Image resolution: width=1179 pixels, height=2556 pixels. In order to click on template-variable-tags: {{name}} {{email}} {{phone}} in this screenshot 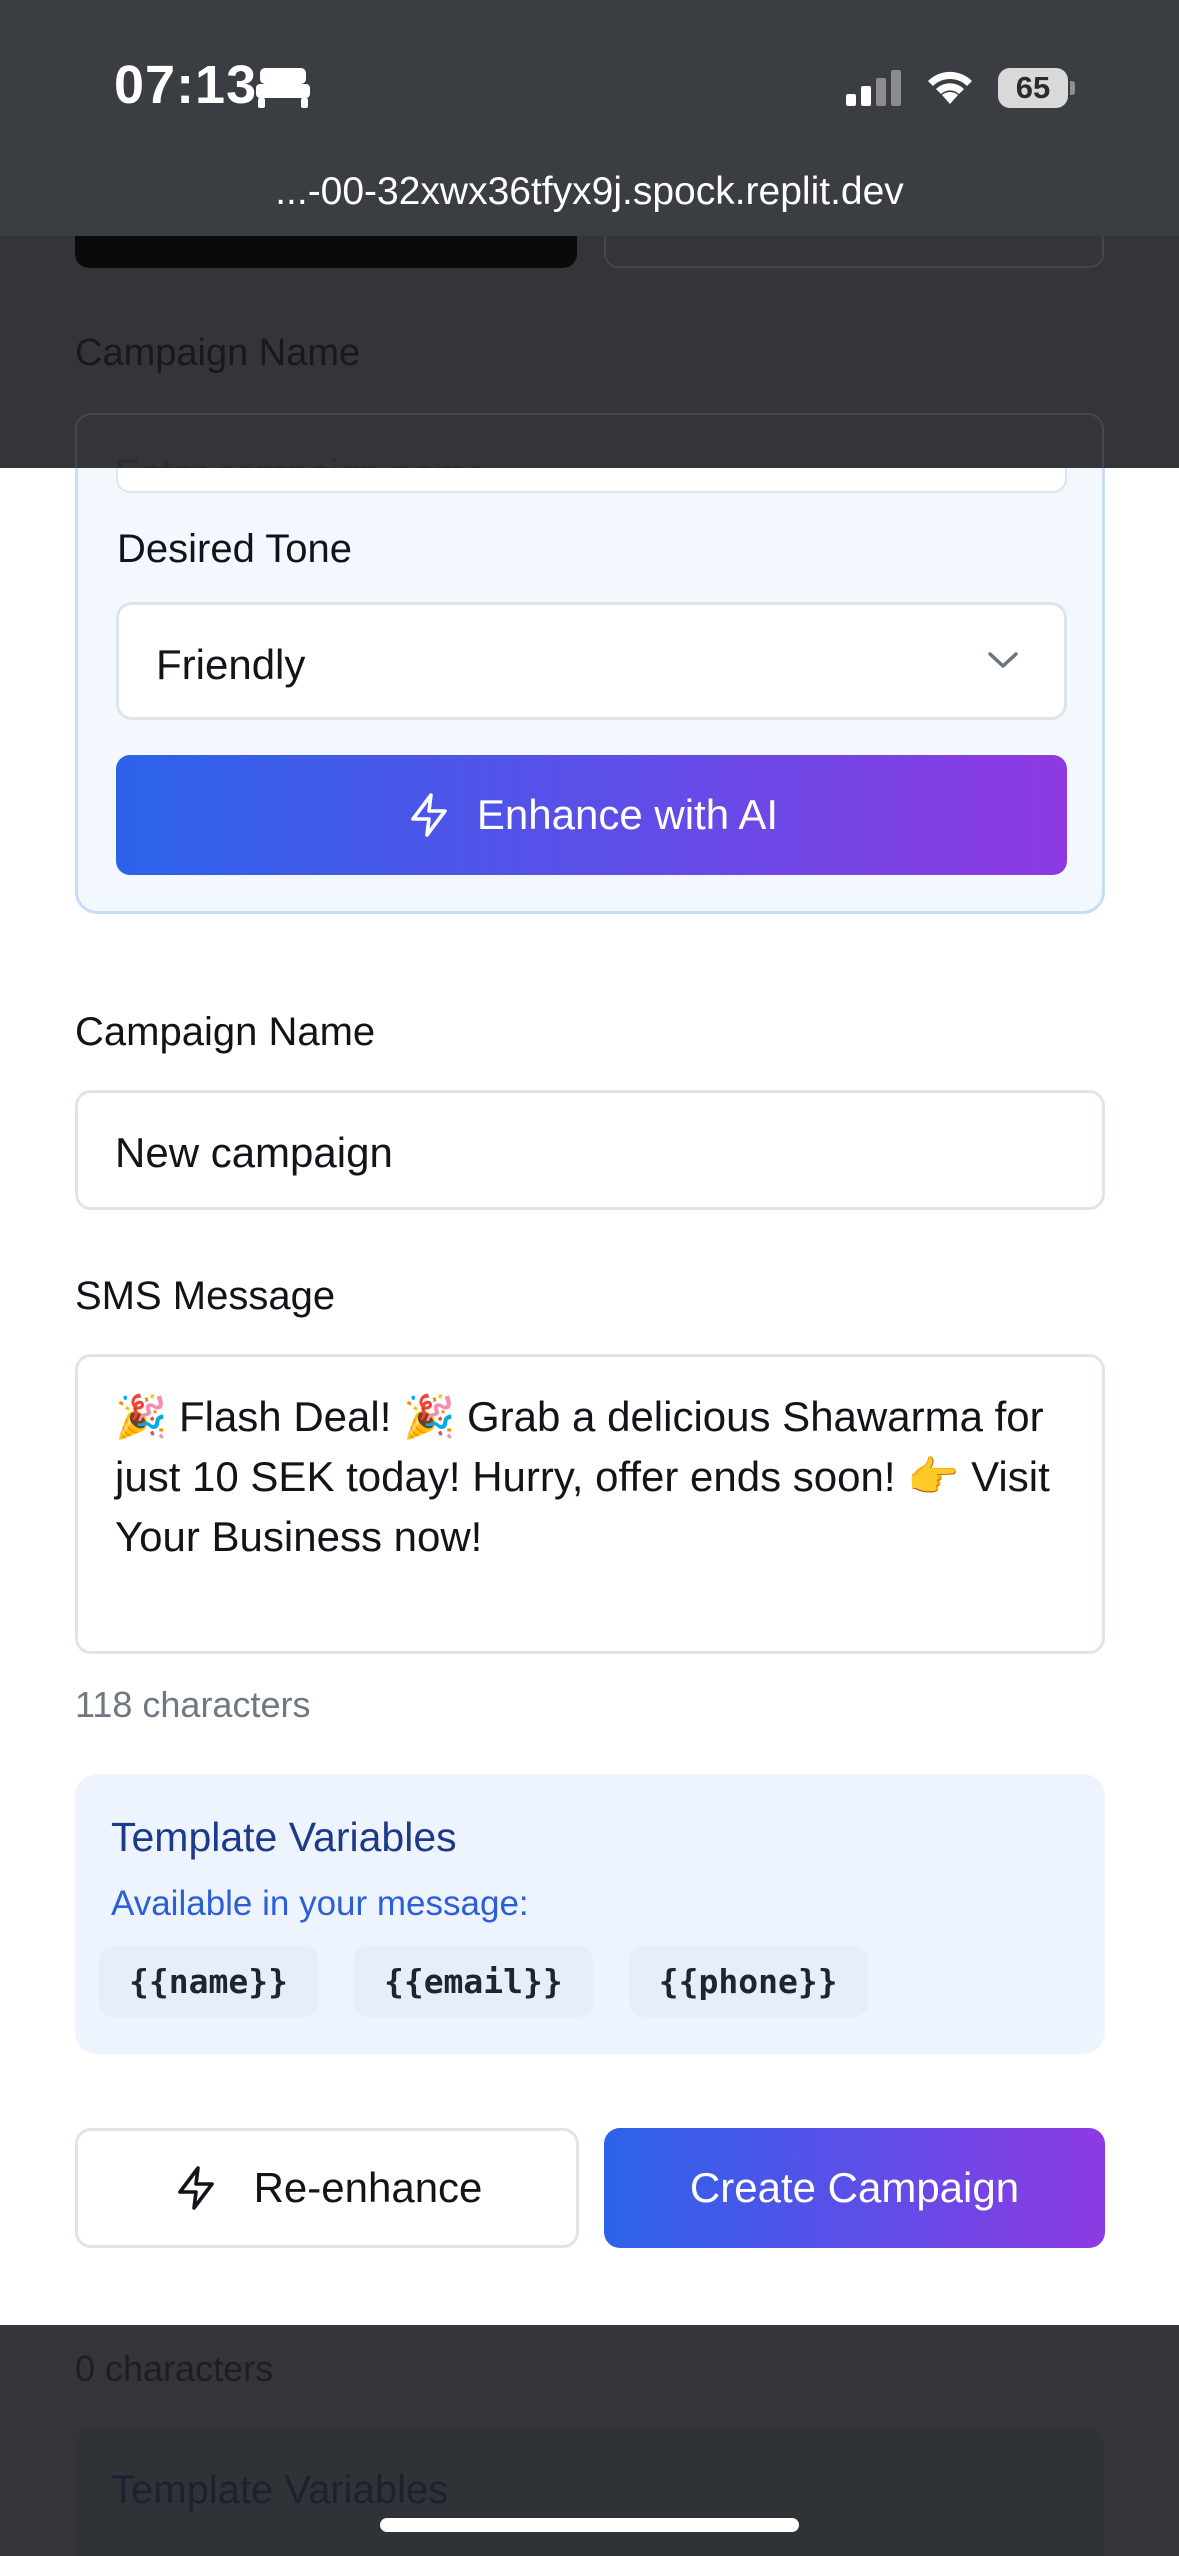, I will do `click(483, 1981)`.